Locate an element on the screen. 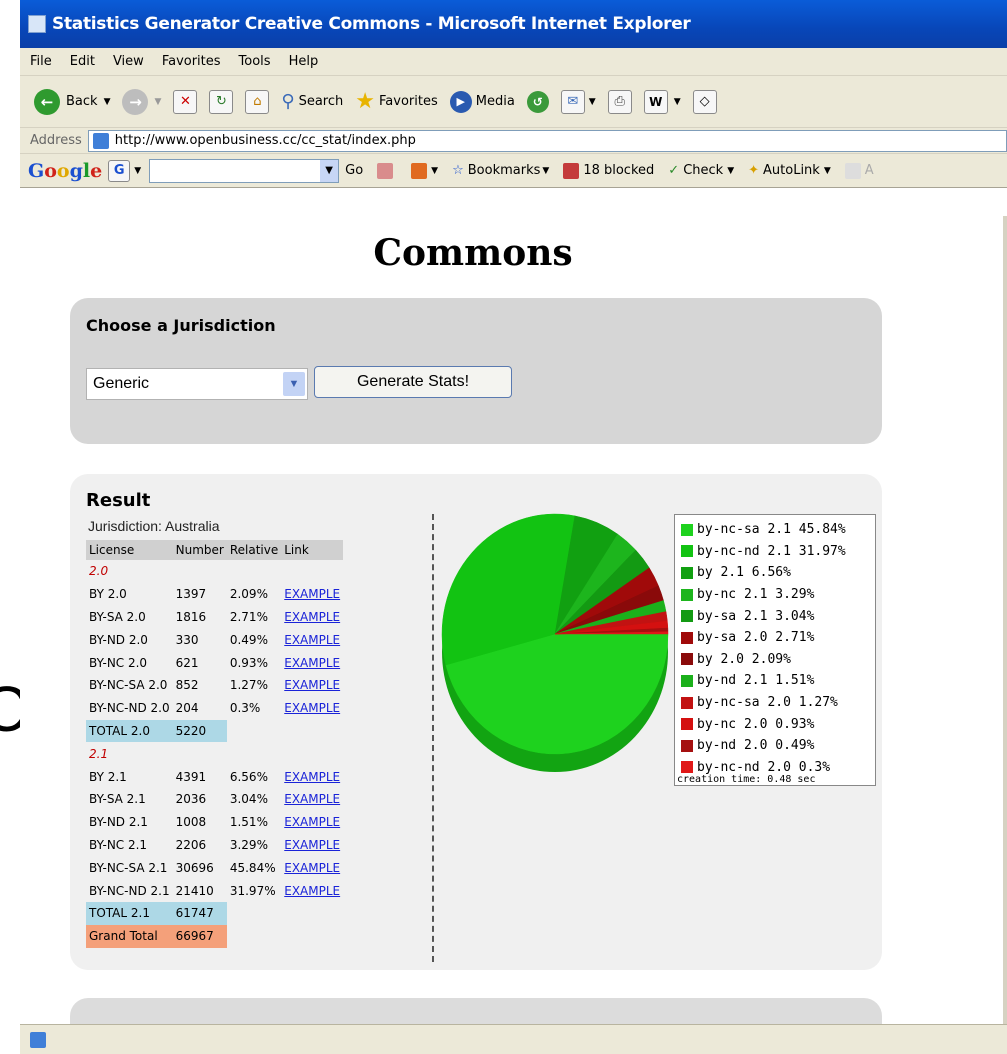 This screenshot has height=1054, width=1007. favorites-button: ★ Favorites is located at coordinates (396, 101).